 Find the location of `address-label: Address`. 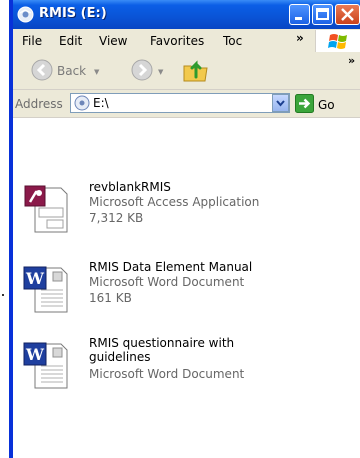

address-label: Address is located at coordinates (39, 104).